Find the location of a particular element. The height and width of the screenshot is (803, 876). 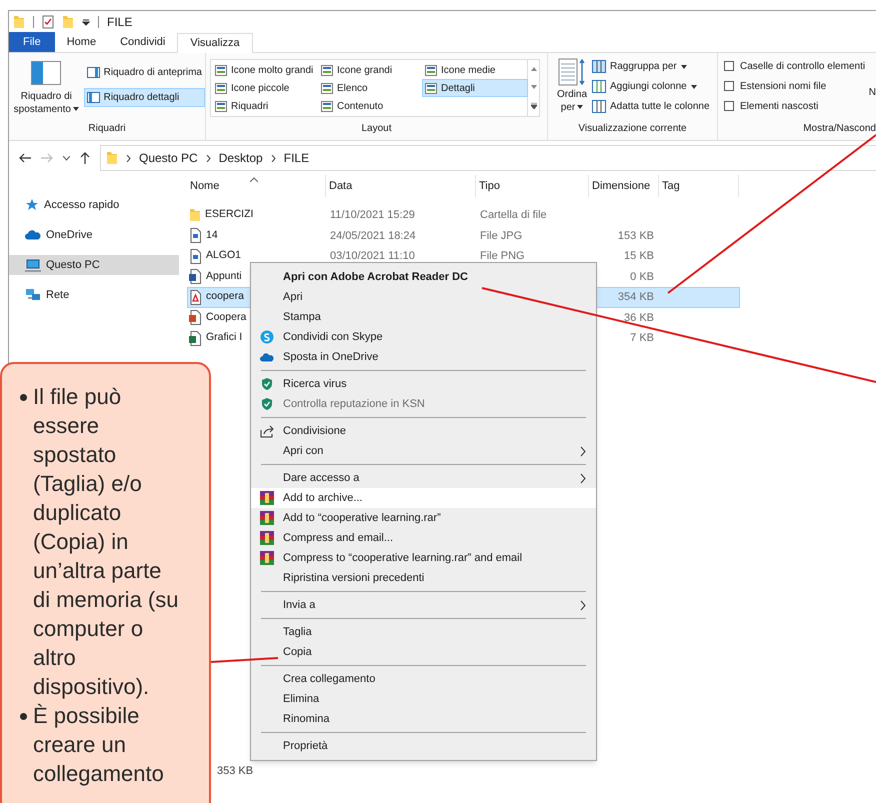

file-date: 11/10/2021 15:29 is located at coordinates (372, 215).